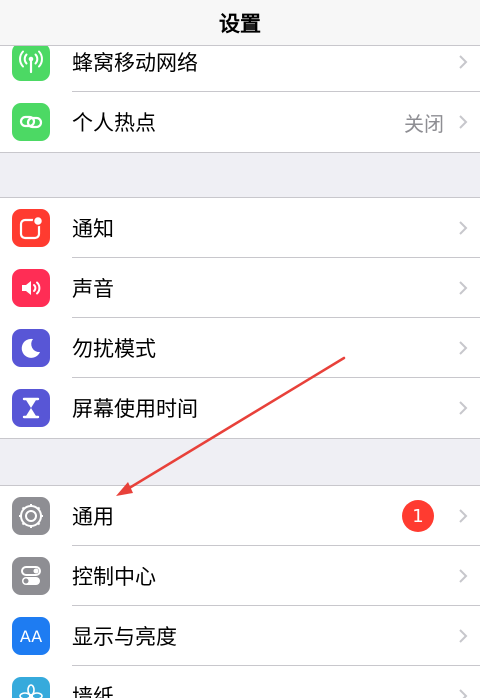 Image resolution: width=480 pixels, height=698 pixels. What do you see at coordinates (93, 229) in the screenshot?
I see `row-label: 通知` at bounding box center [93, 229].